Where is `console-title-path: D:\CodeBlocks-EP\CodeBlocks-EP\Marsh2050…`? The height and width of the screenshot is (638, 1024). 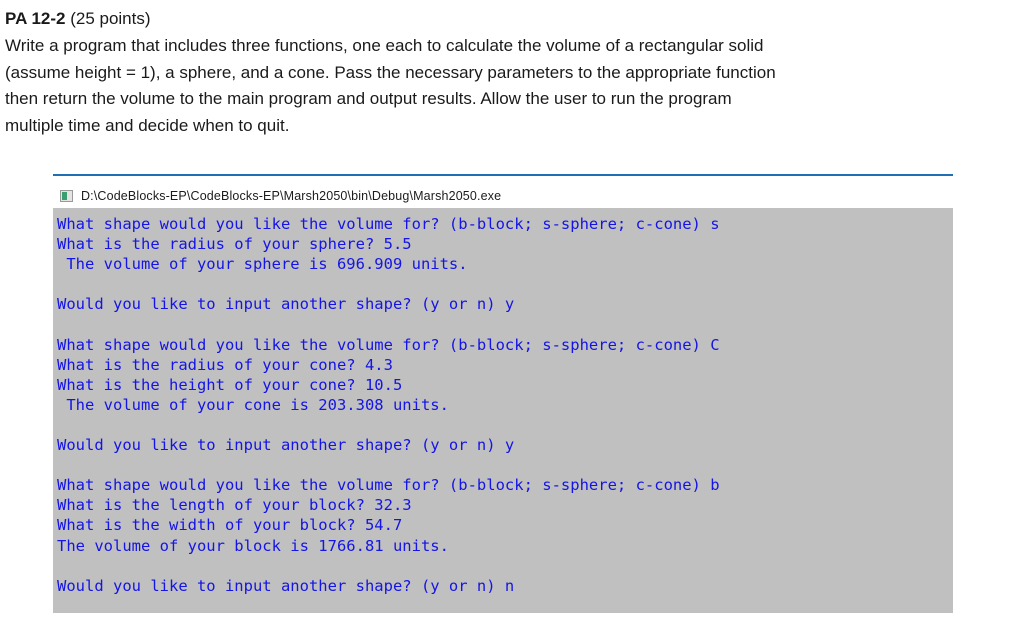
console-title-path: D:\CodeBlocks-EP\CodeBlocks-EP\Marsh2050… is located at coordinates (291, 196).